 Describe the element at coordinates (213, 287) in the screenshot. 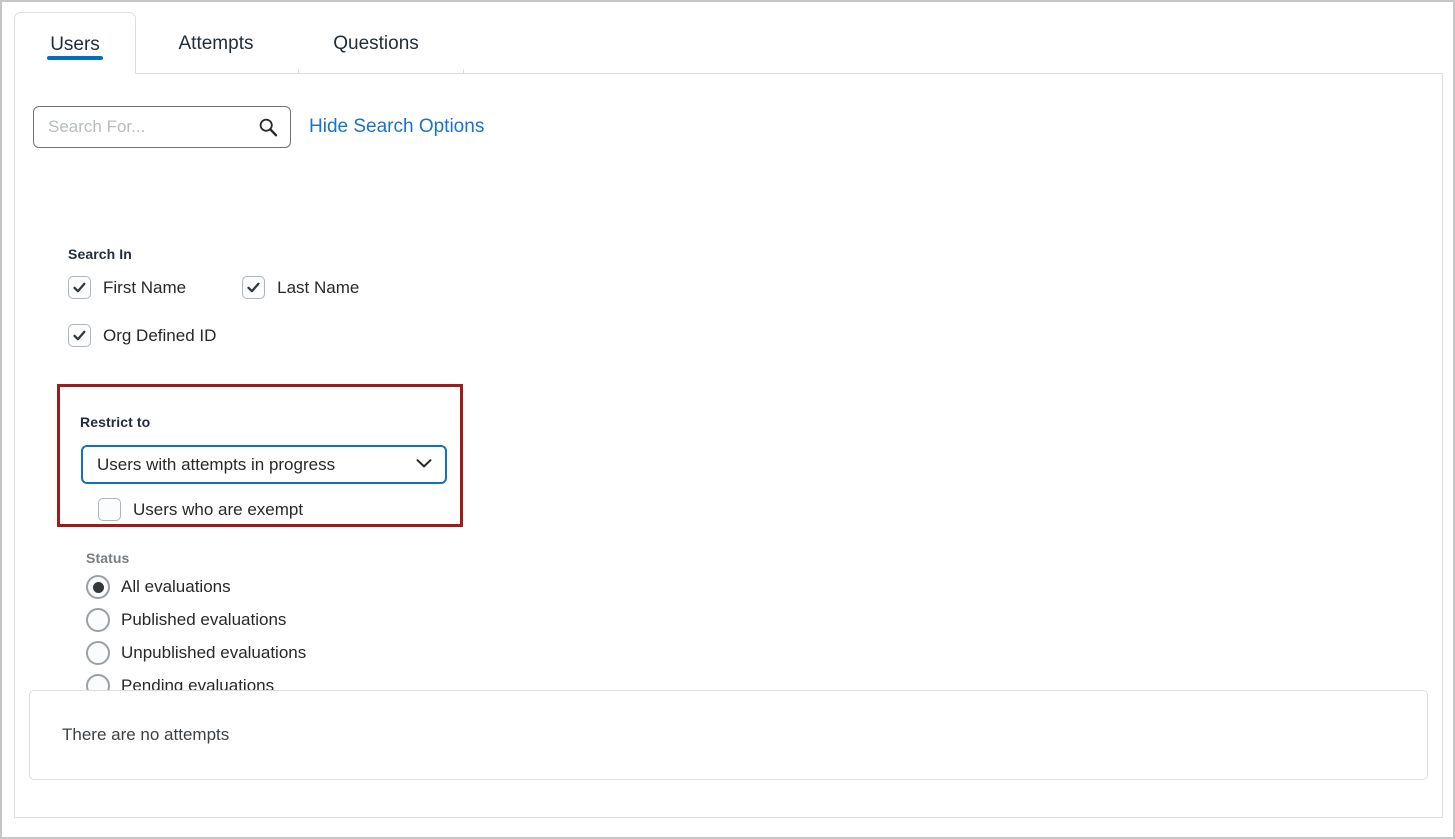

I see `search-in-row-1: First Name Last Name` at that location.